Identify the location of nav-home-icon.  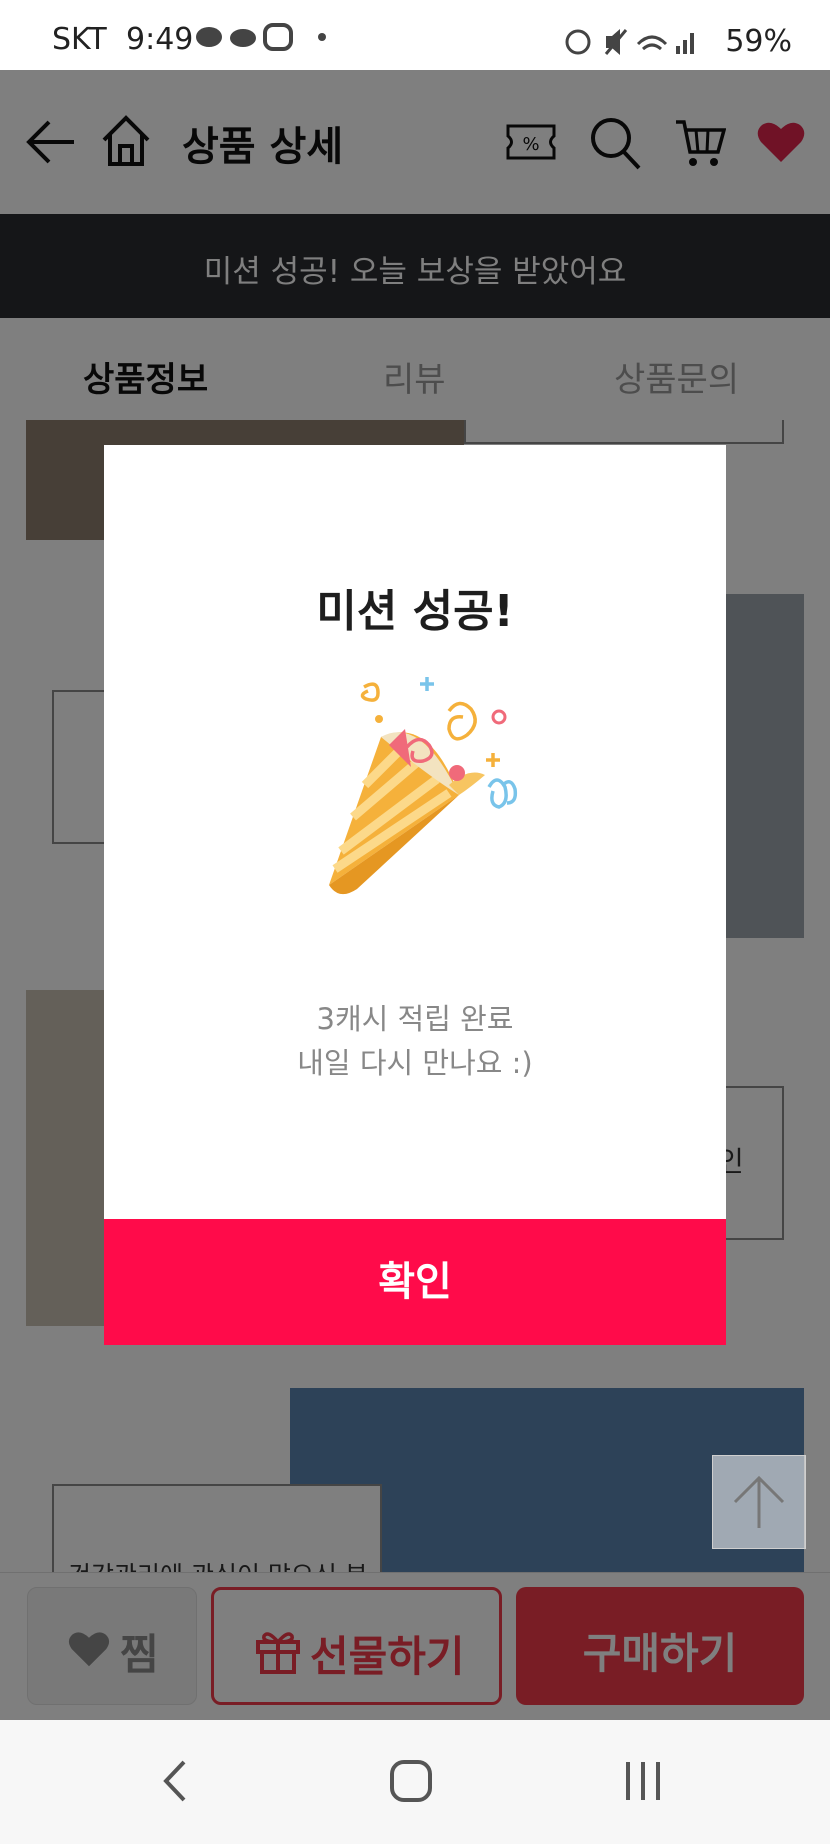
(411, 1781).